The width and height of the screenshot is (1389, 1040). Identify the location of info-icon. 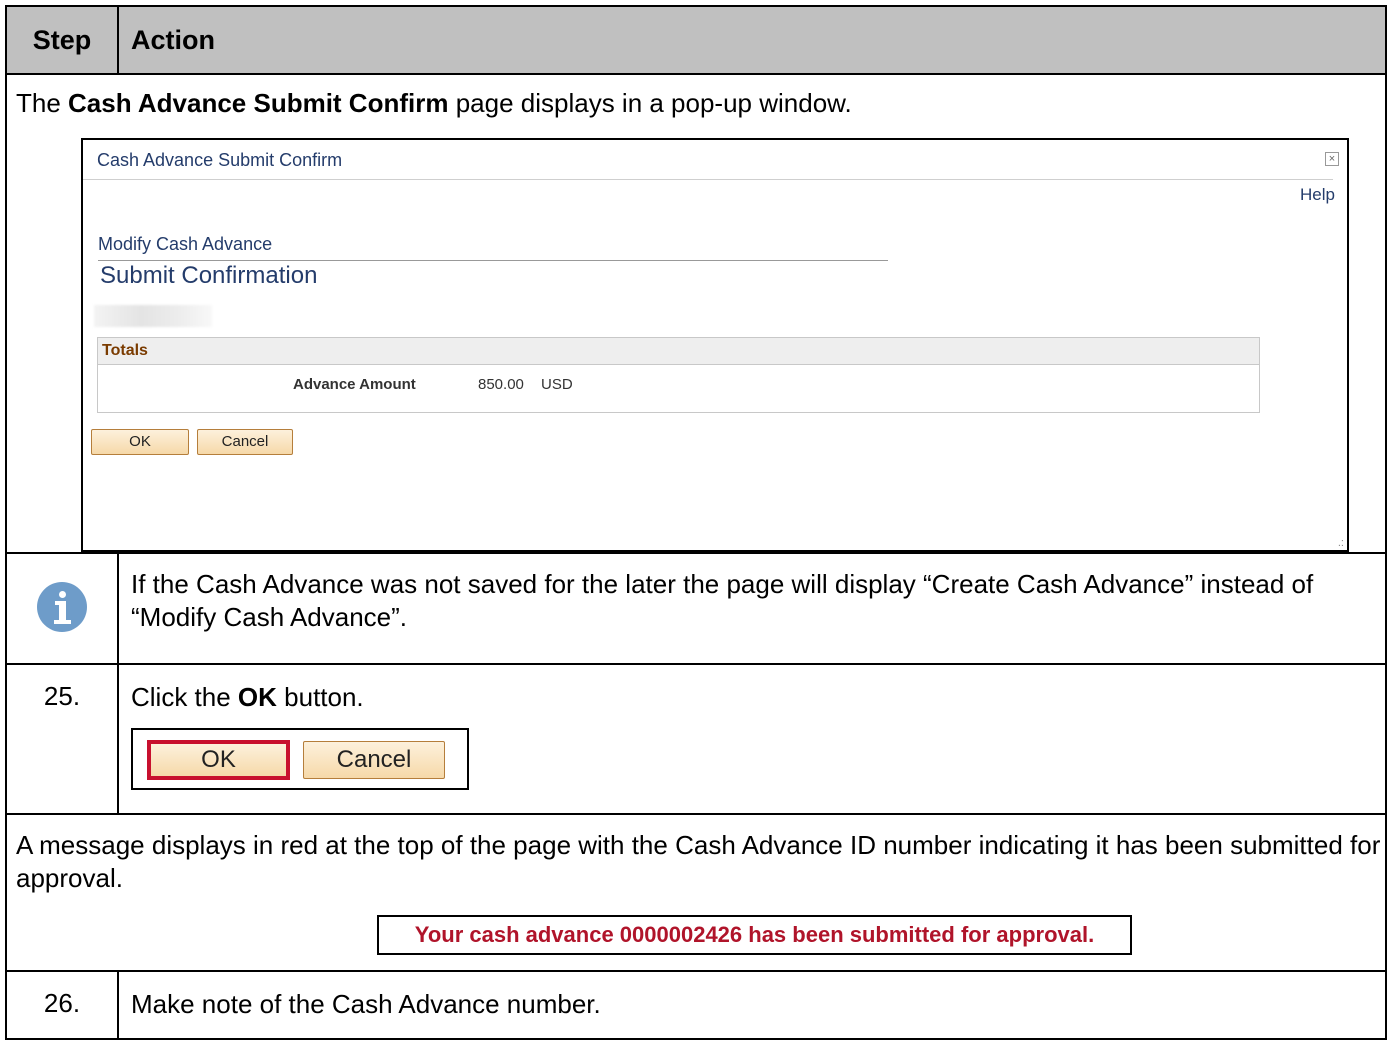
(62, 607).